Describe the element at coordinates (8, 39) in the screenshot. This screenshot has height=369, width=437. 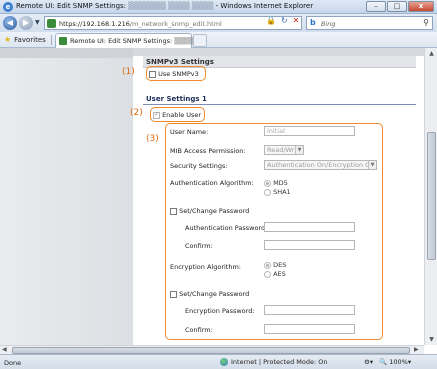
I see `star-icon: ★` at that location.